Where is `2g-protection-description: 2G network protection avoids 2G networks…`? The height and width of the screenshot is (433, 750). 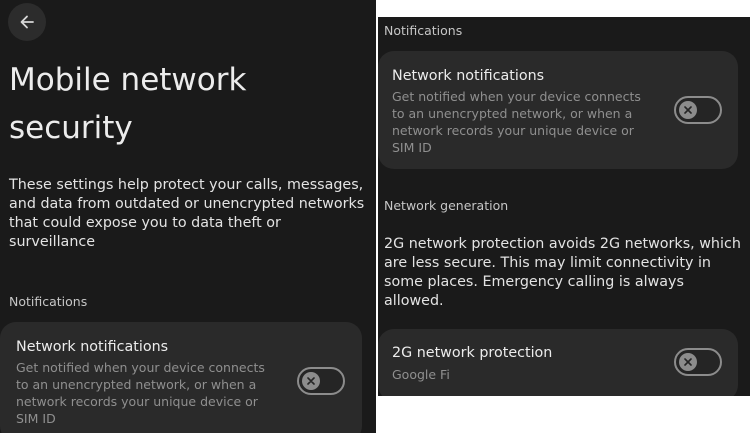
2g-protection-description: 2G network protection avoids 2G networks… is located at coordinates (562, 272).